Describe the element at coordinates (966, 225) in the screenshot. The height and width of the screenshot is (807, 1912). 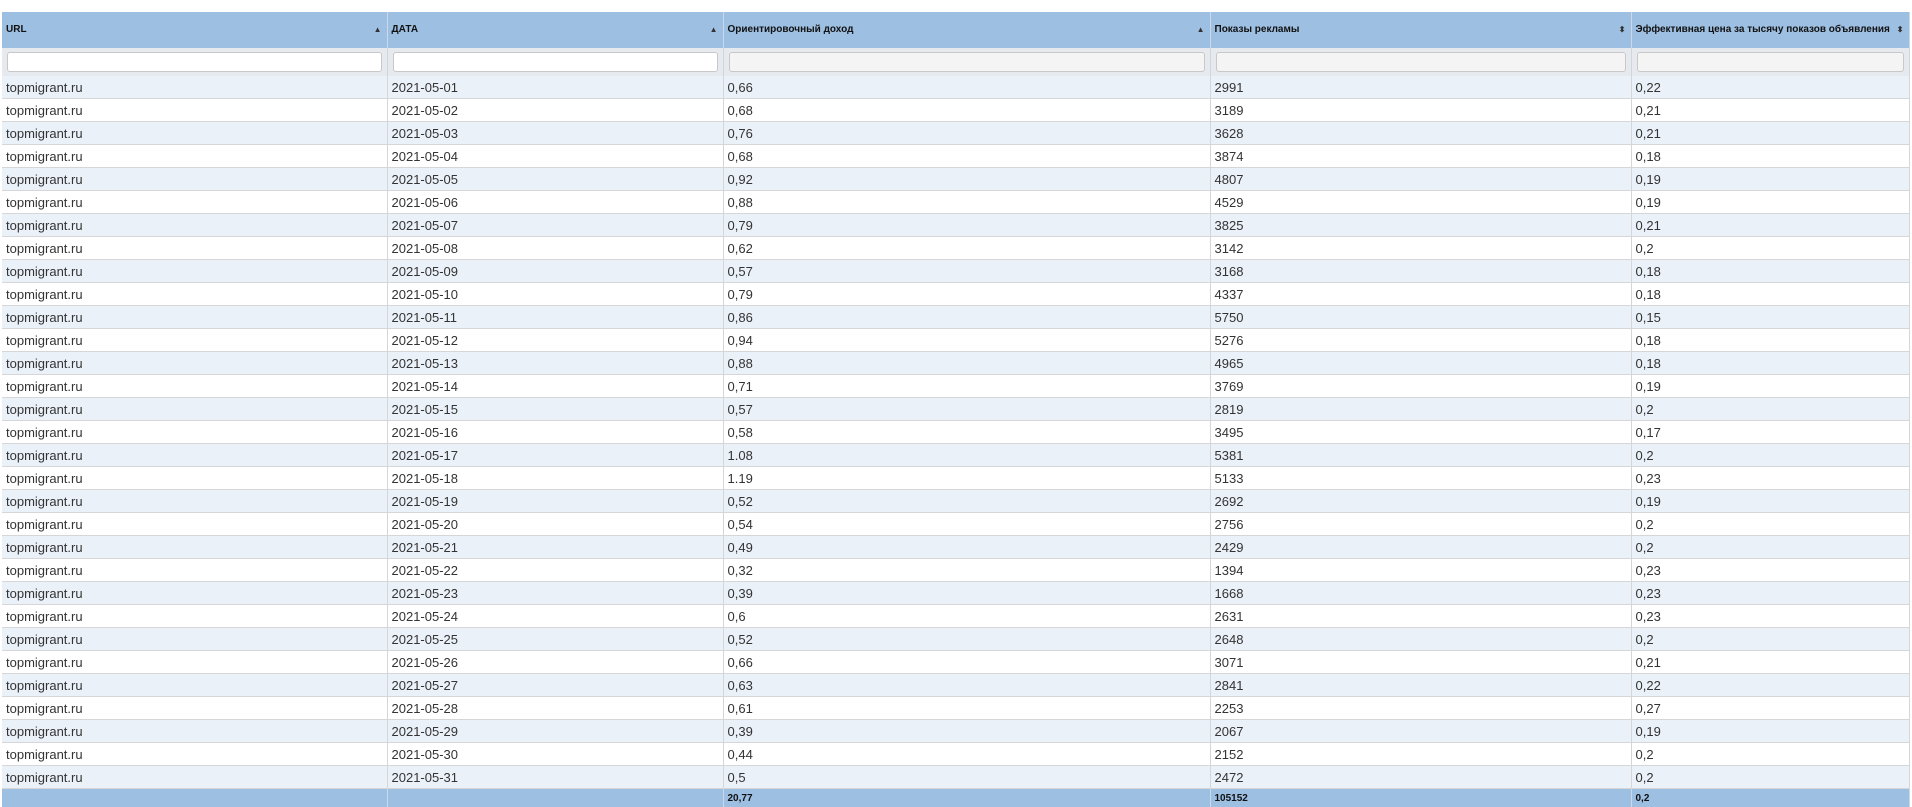
I see `cell-revenue: 0,79` at that location.